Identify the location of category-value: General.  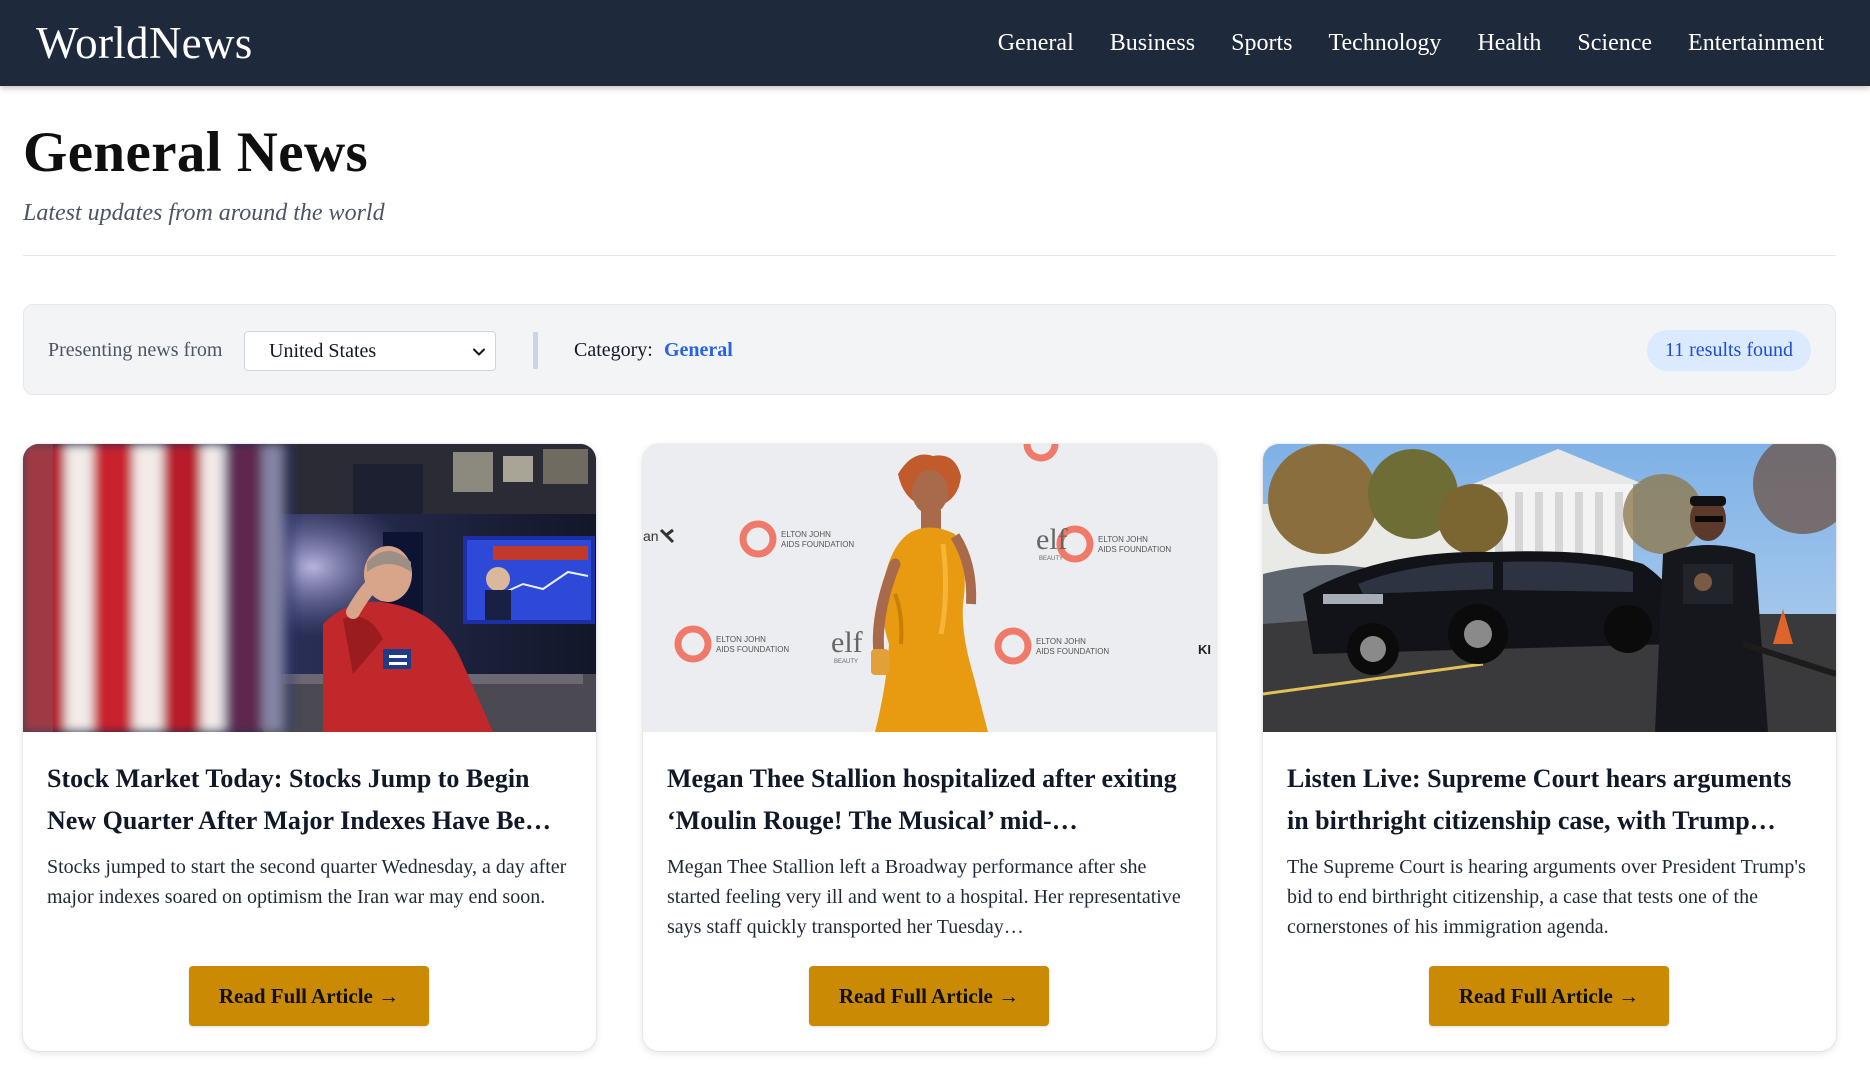
(698, 350).